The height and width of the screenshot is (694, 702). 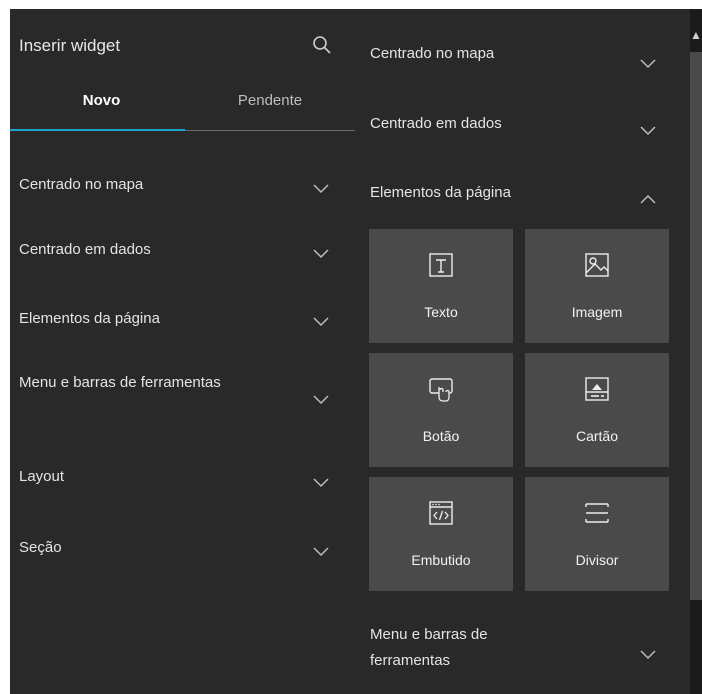 What do you see at coordinates (695, 35) in the screenshot?
I see `scroll-up-icon: ▲` at bounding box center [695, 35].